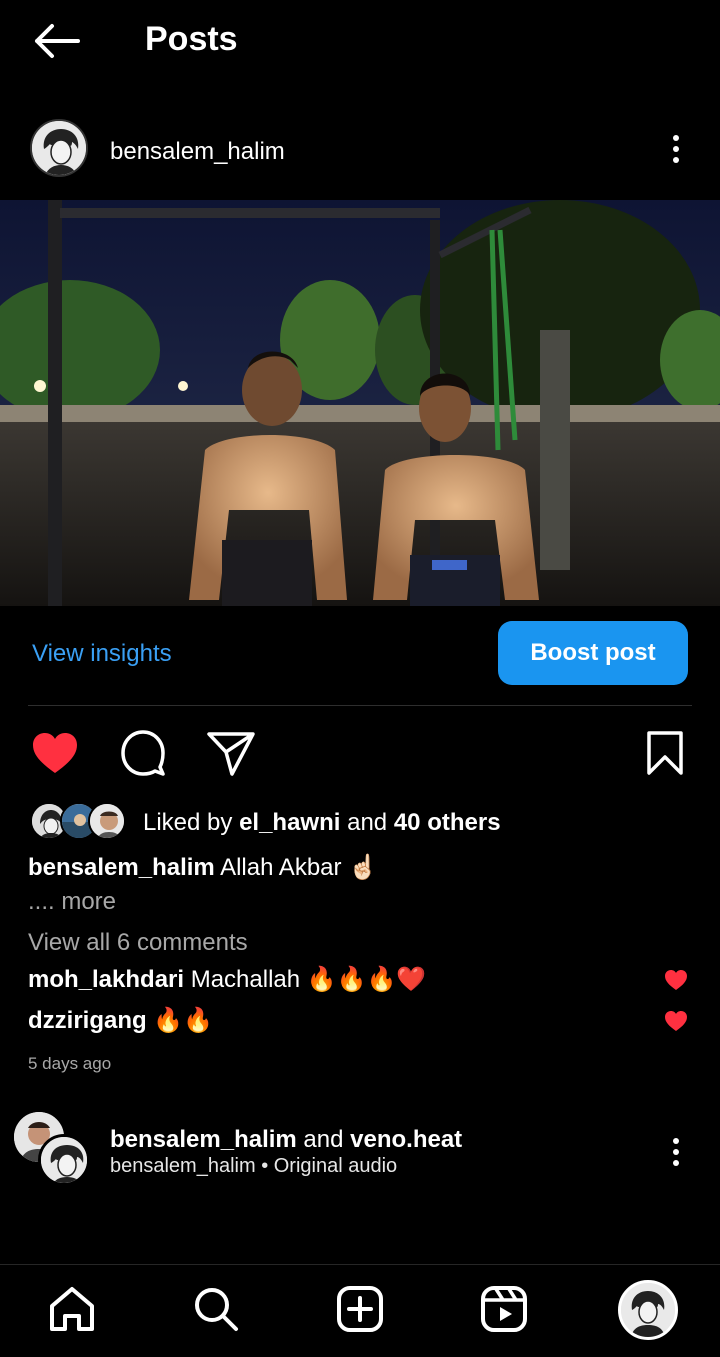  I want to click on post-header: bensalem_halim, so click(360, 153).